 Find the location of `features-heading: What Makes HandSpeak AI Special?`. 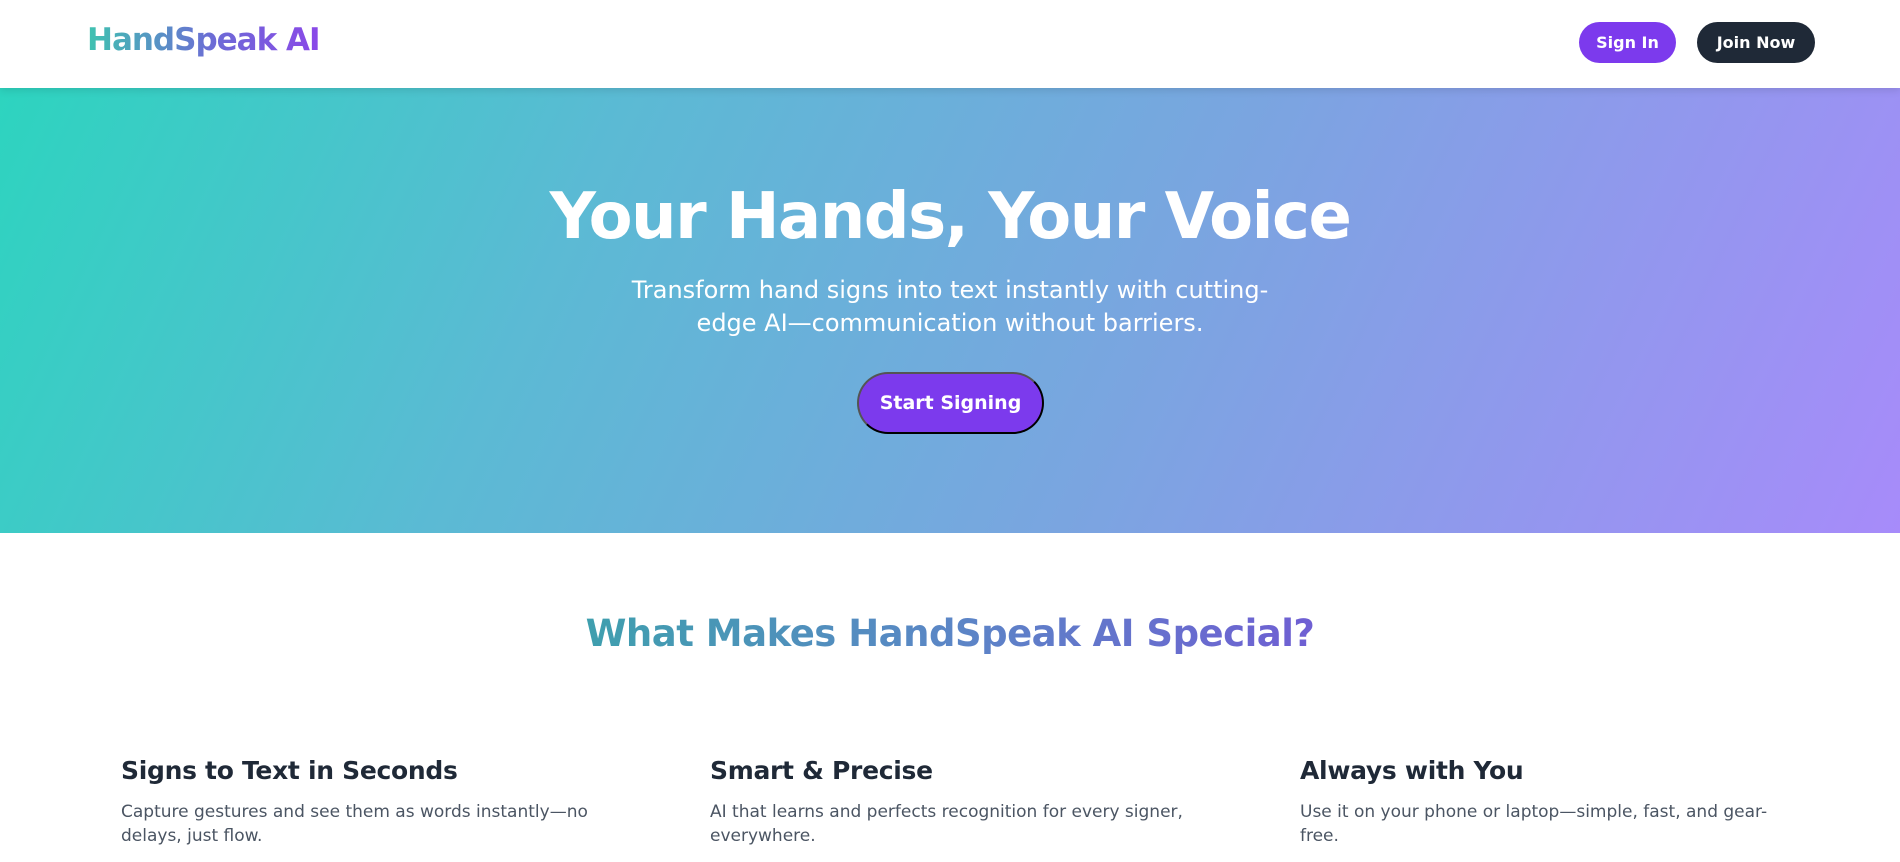

features-heading: What Makes HandSpeak AI Special? is located at coordinates (950, 633).